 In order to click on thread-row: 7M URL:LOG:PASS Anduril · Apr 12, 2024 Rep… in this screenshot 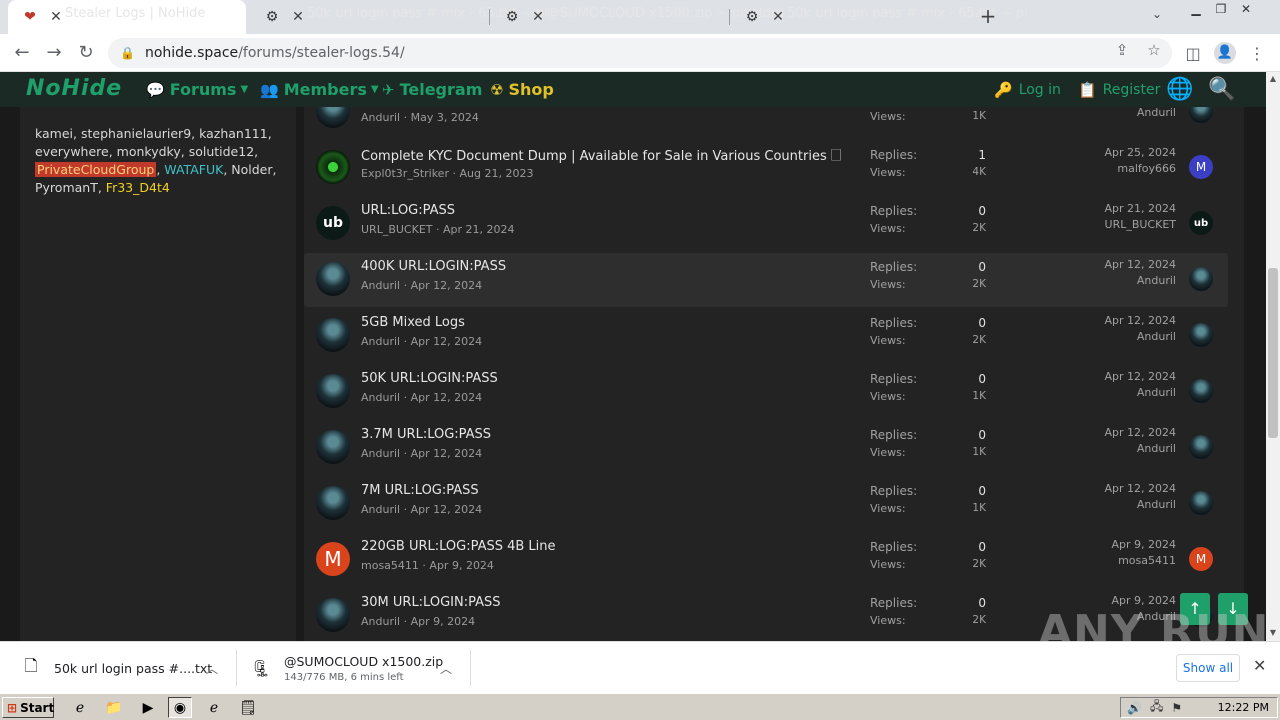, I will do `click(766, 504)`.